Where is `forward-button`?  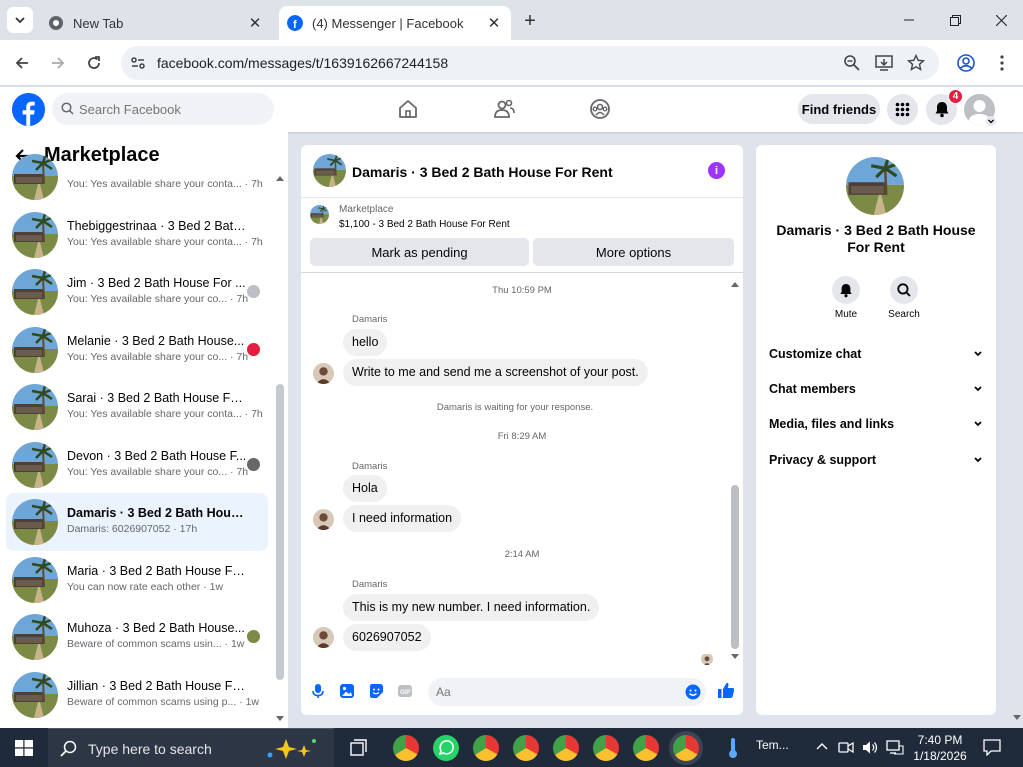
forward-button is located at coordinates (58, 63).